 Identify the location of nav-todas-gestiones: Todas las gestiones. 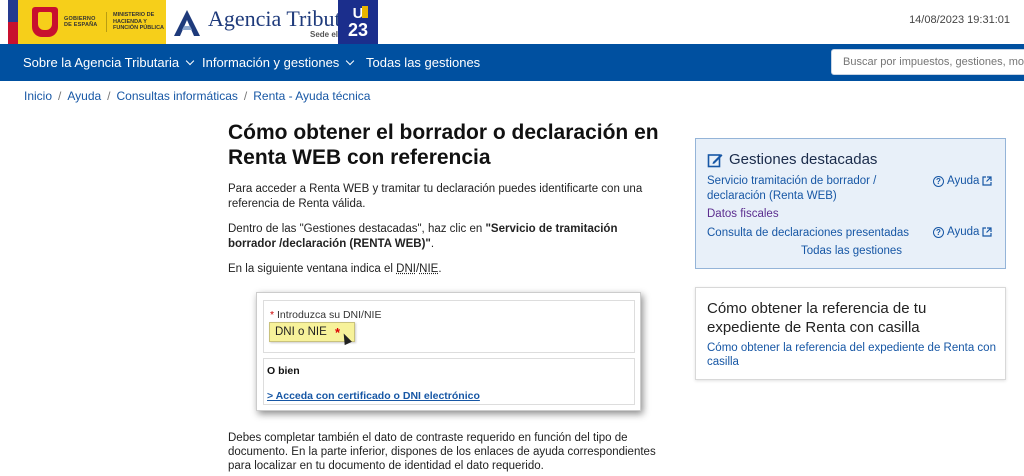
(423, 62).